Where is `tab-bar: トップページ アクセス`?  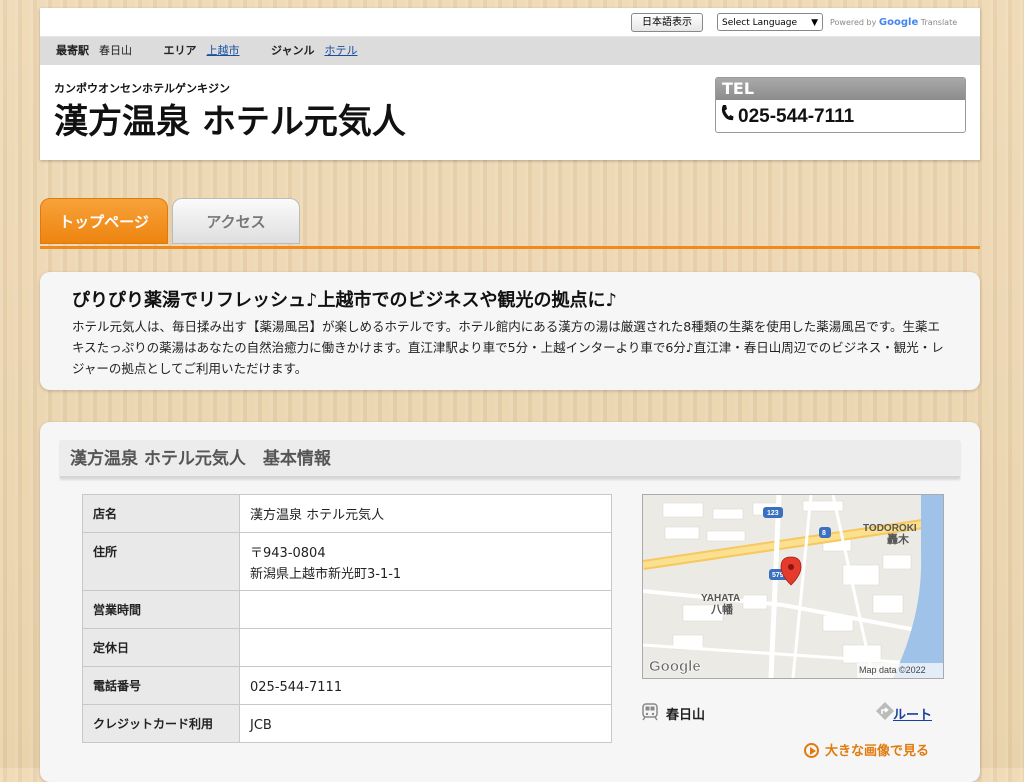 tab-bar: トップページ アクセス is located at coordinates (510, 223).